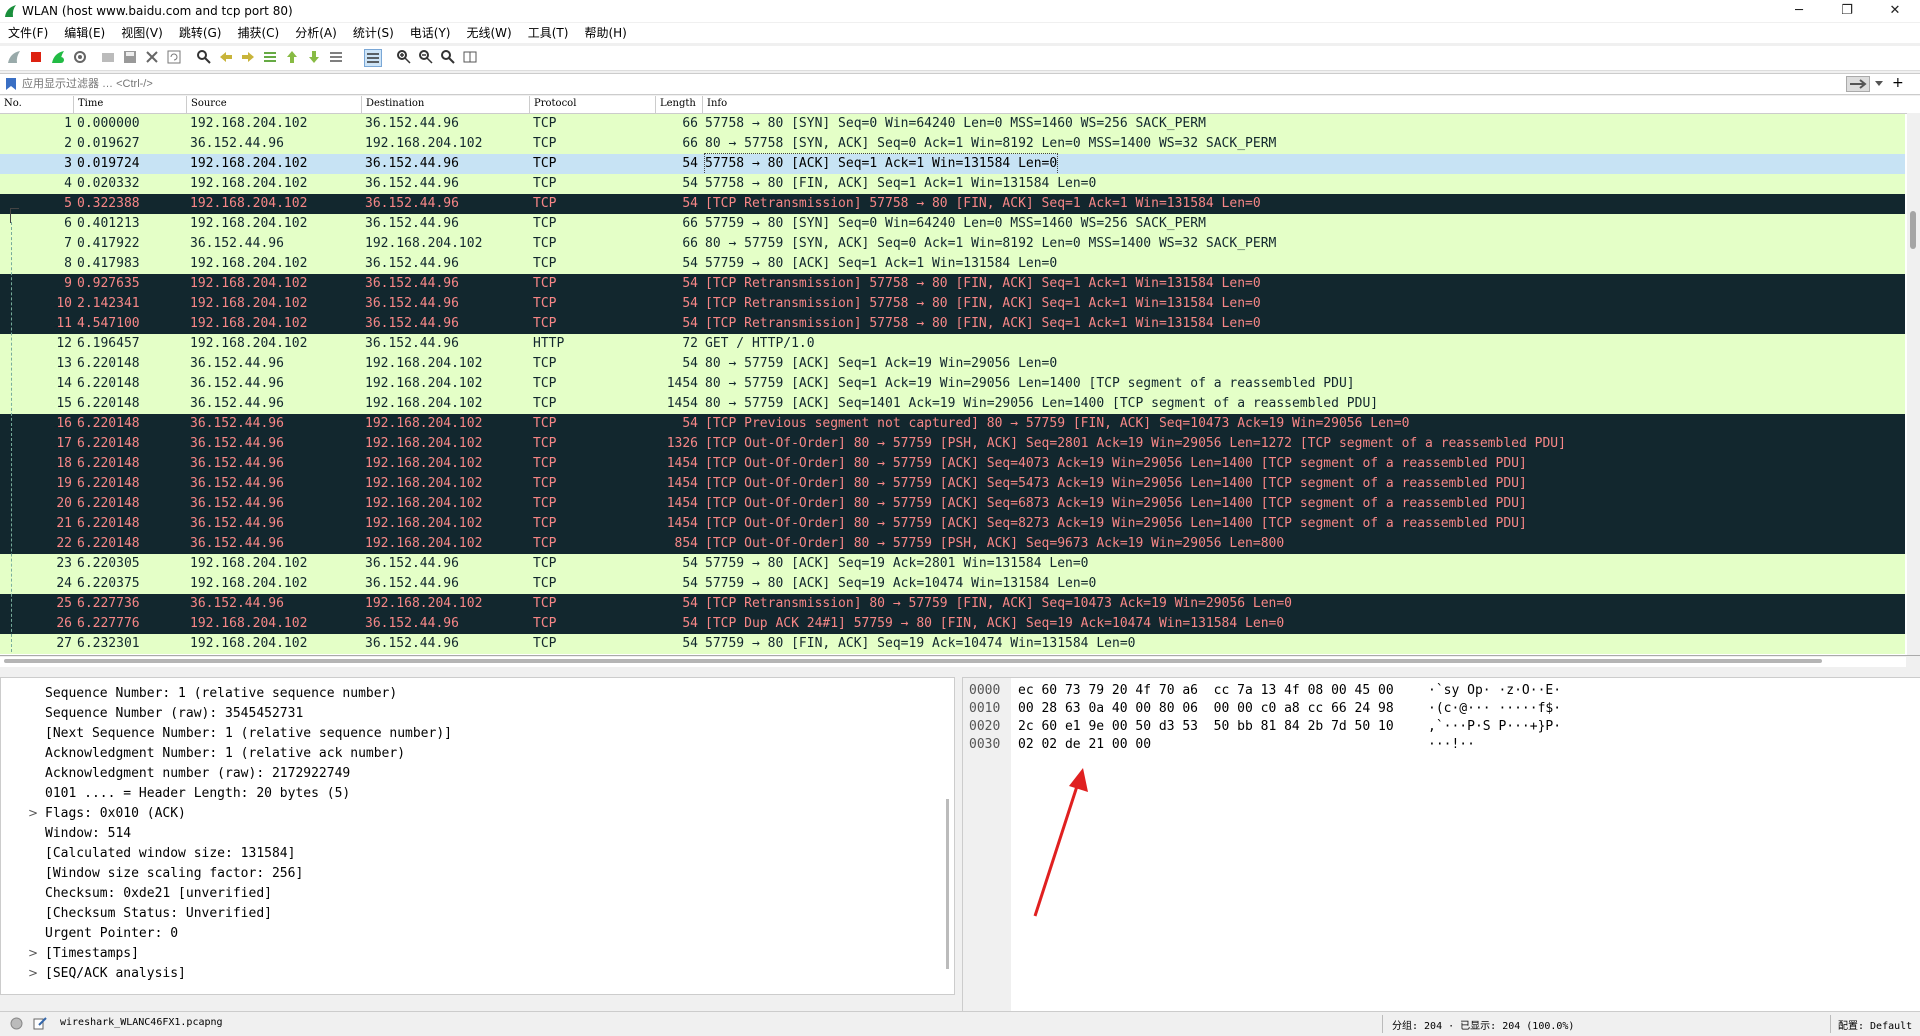 This screenshot has width=1920, height=1036. What do you see at coordinates (717, 105) in the screenshot?
I see `column-header-info: Info` at bounding box center [717, 105].